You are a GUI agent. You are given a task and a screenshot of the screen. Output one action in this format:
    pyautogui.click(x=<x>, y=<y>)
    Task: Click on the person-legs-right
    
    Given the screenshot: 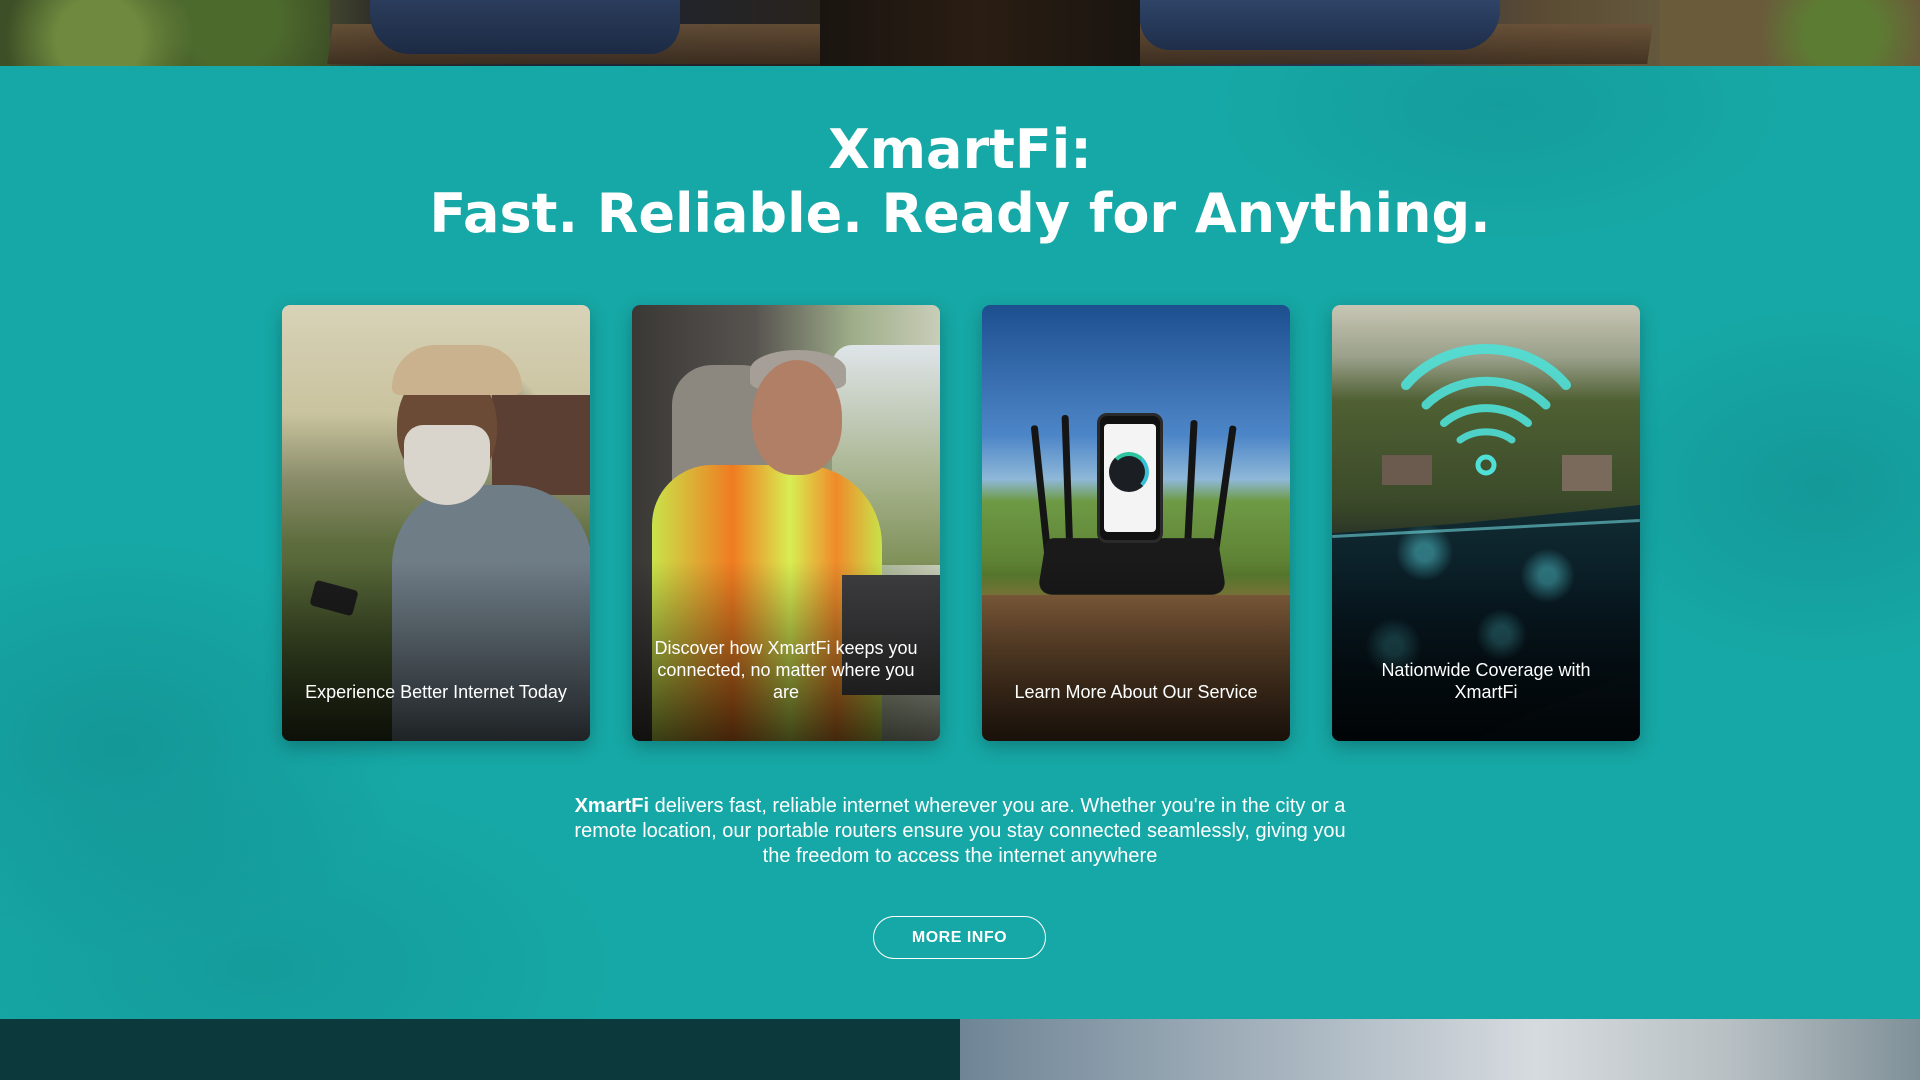 What is the action you would take?
    pyautogui.click(x=1320, y=25)
    